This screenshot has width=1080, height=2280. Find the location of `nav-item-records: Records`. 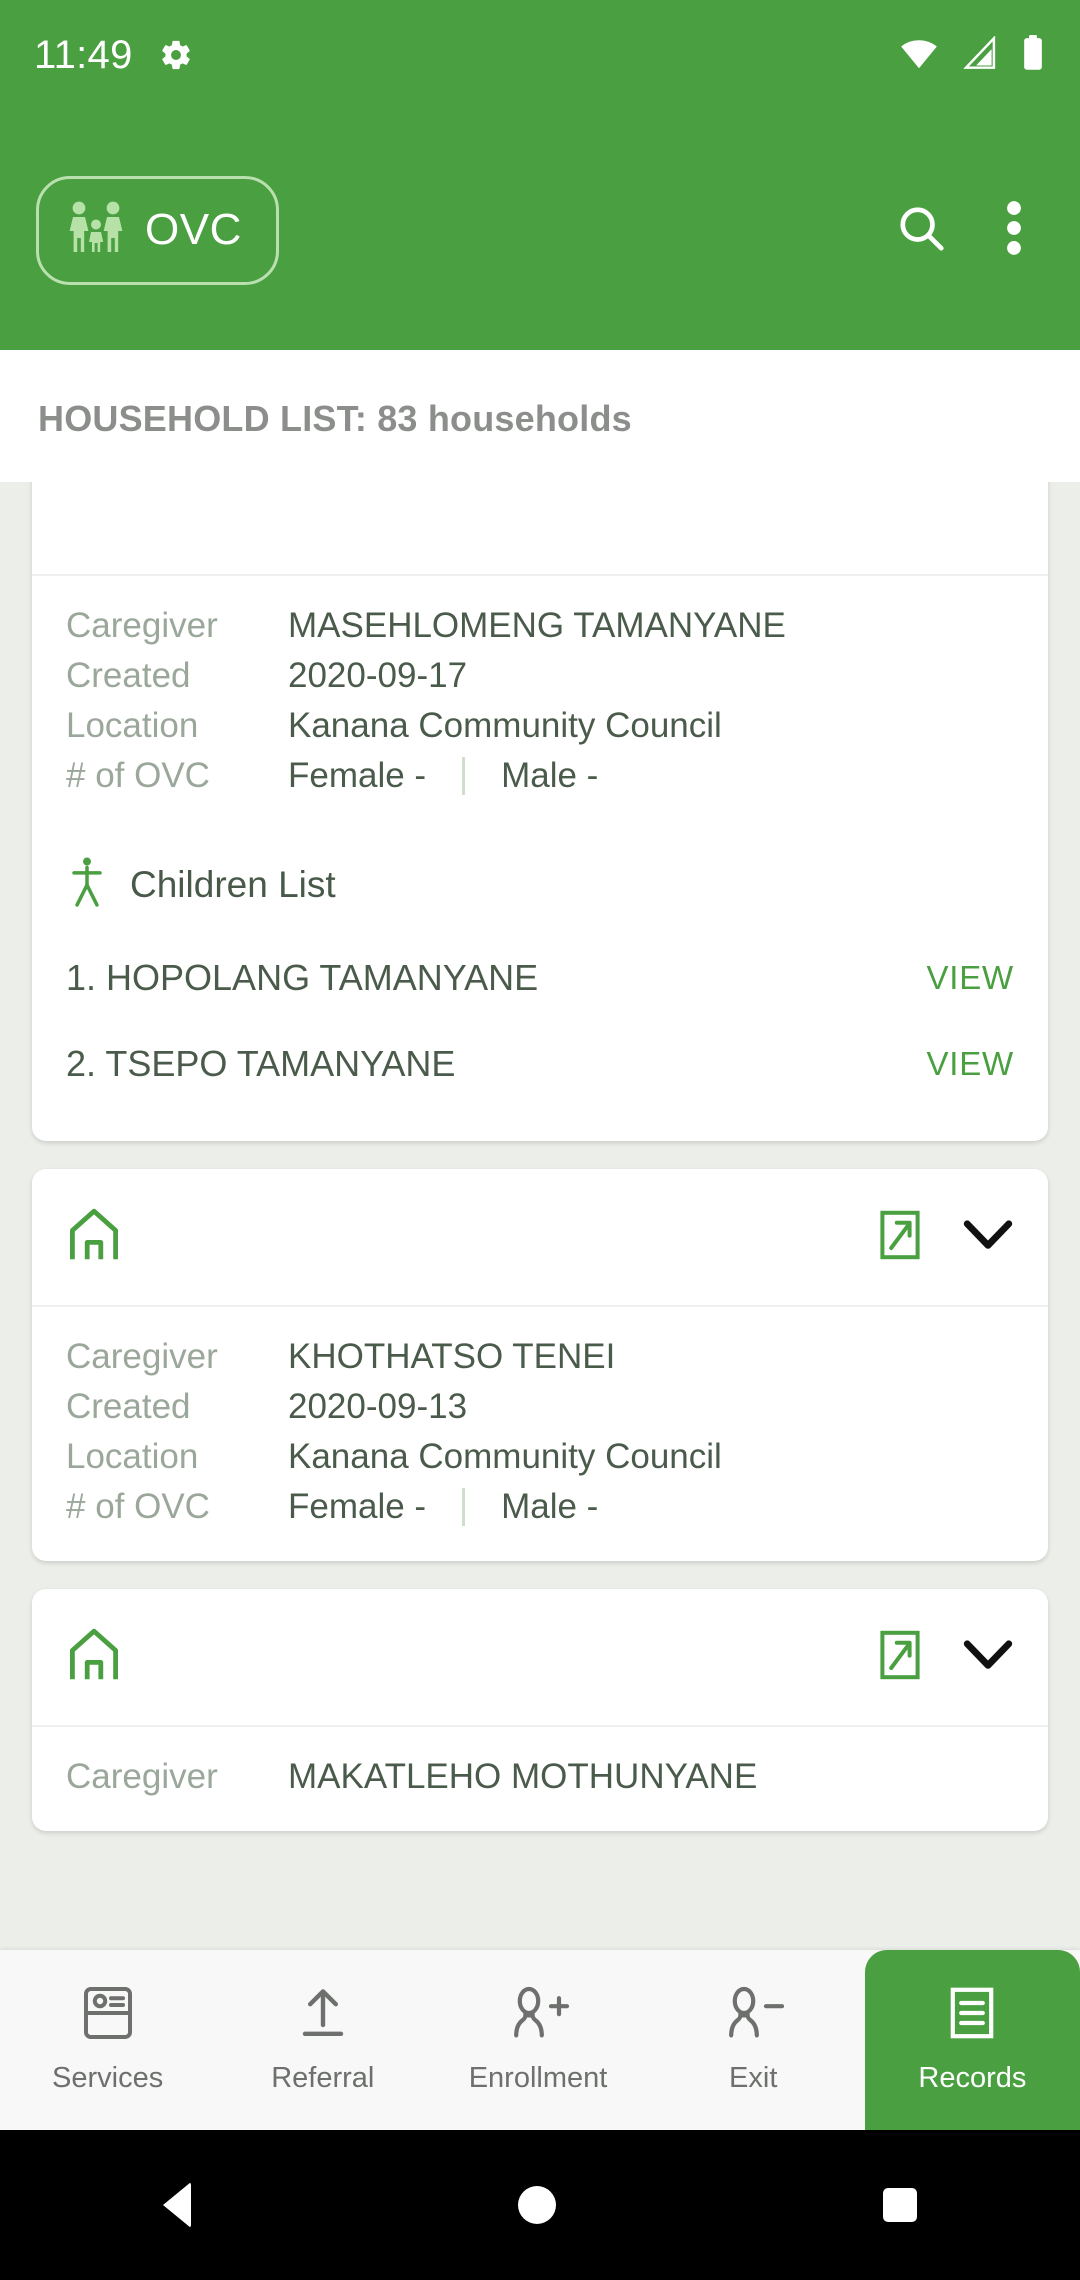

nav-item-records: Records is located at coordinates (972, 2040).